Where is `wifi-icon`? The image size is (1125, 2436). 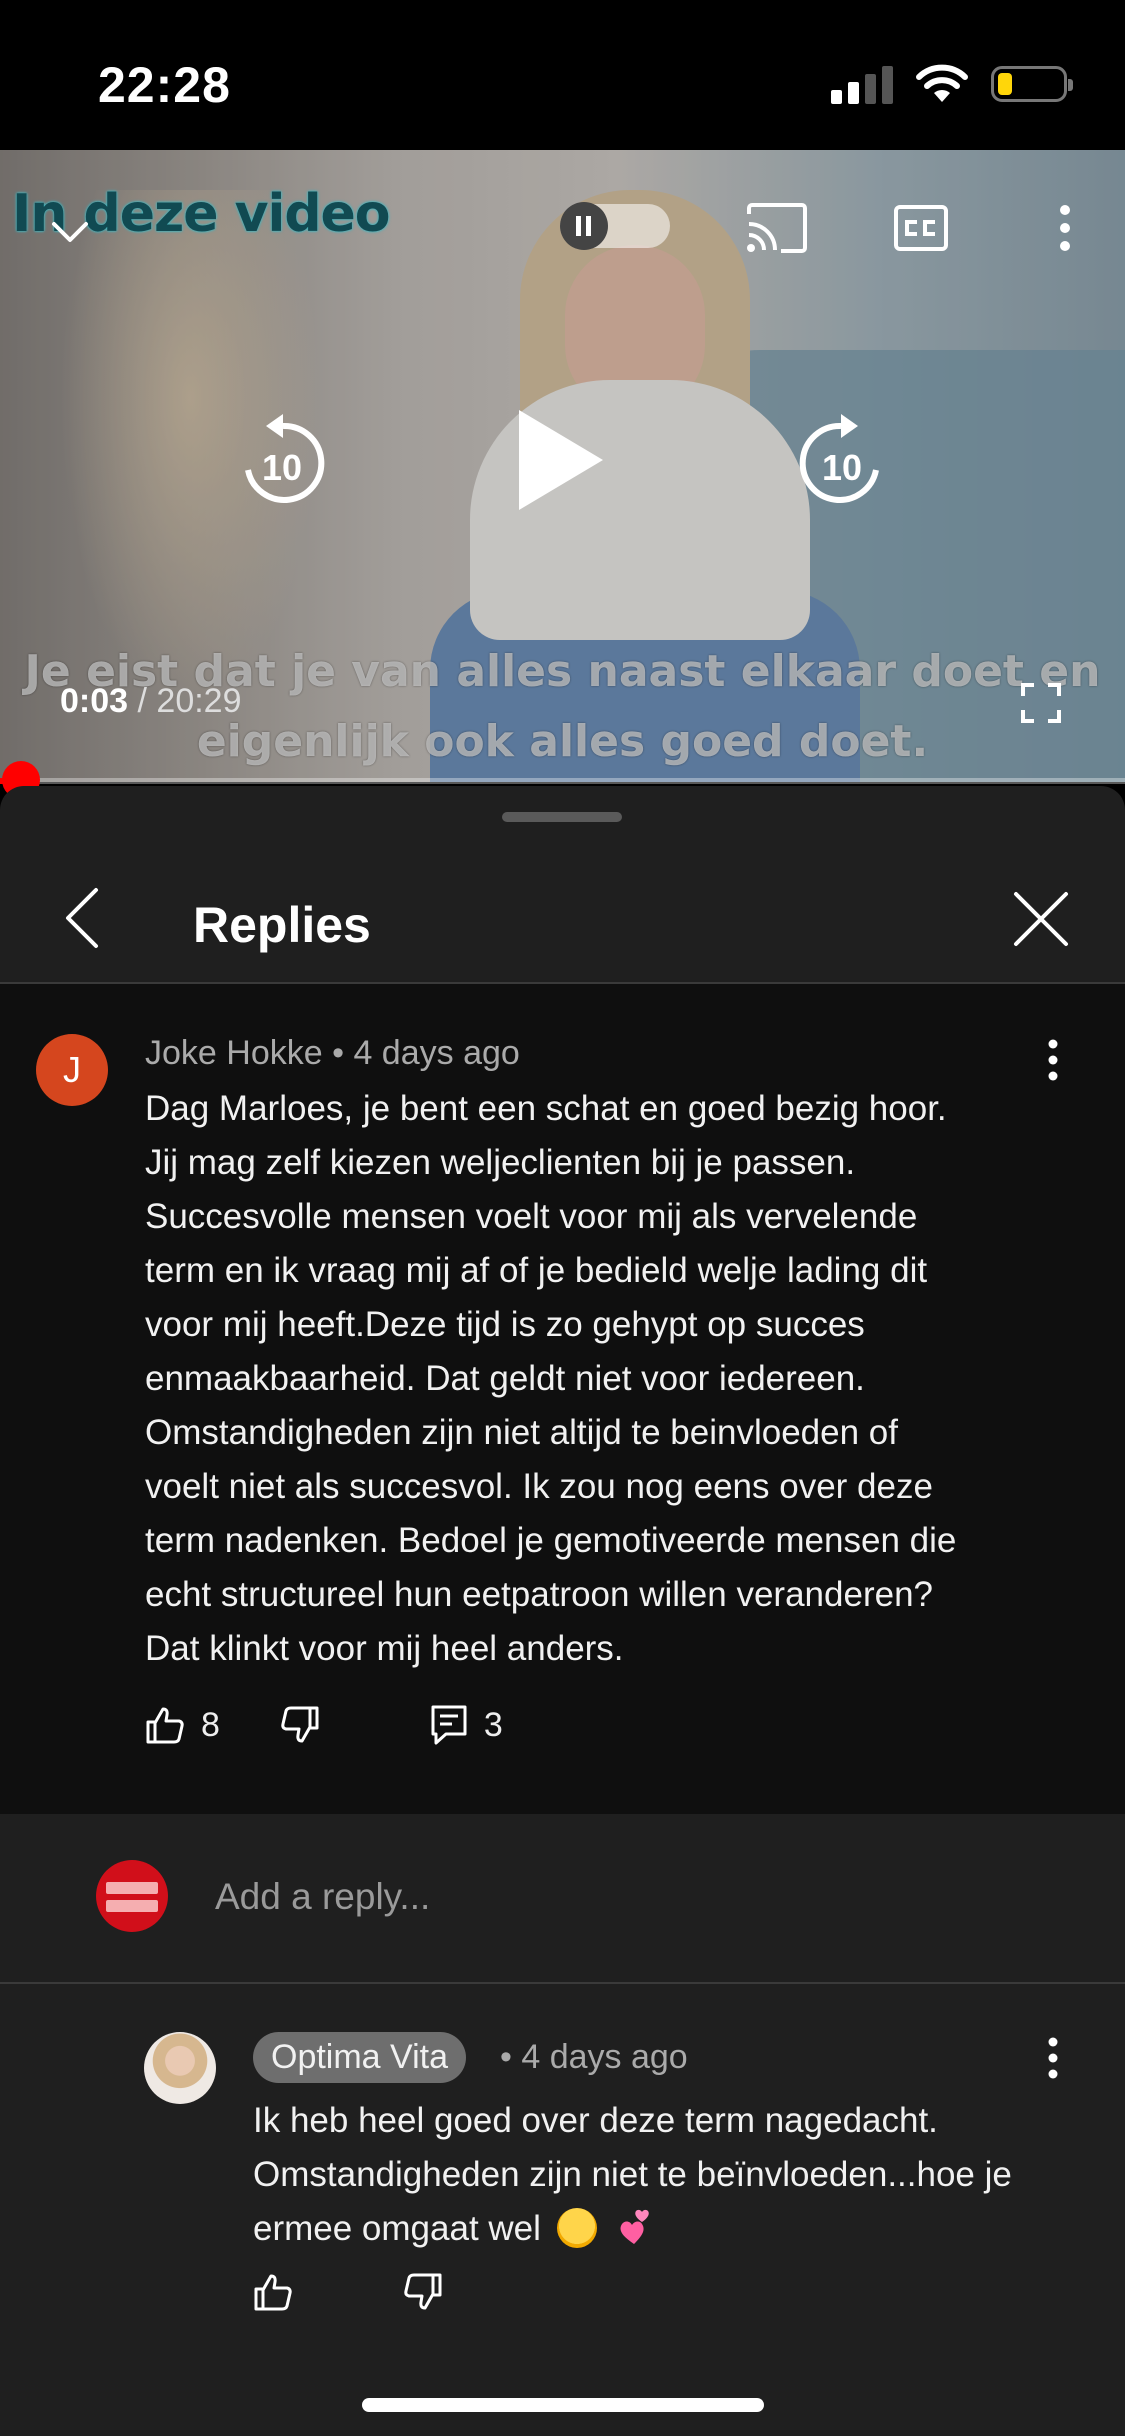
wifi-icon is located at coordinates (942, 83).